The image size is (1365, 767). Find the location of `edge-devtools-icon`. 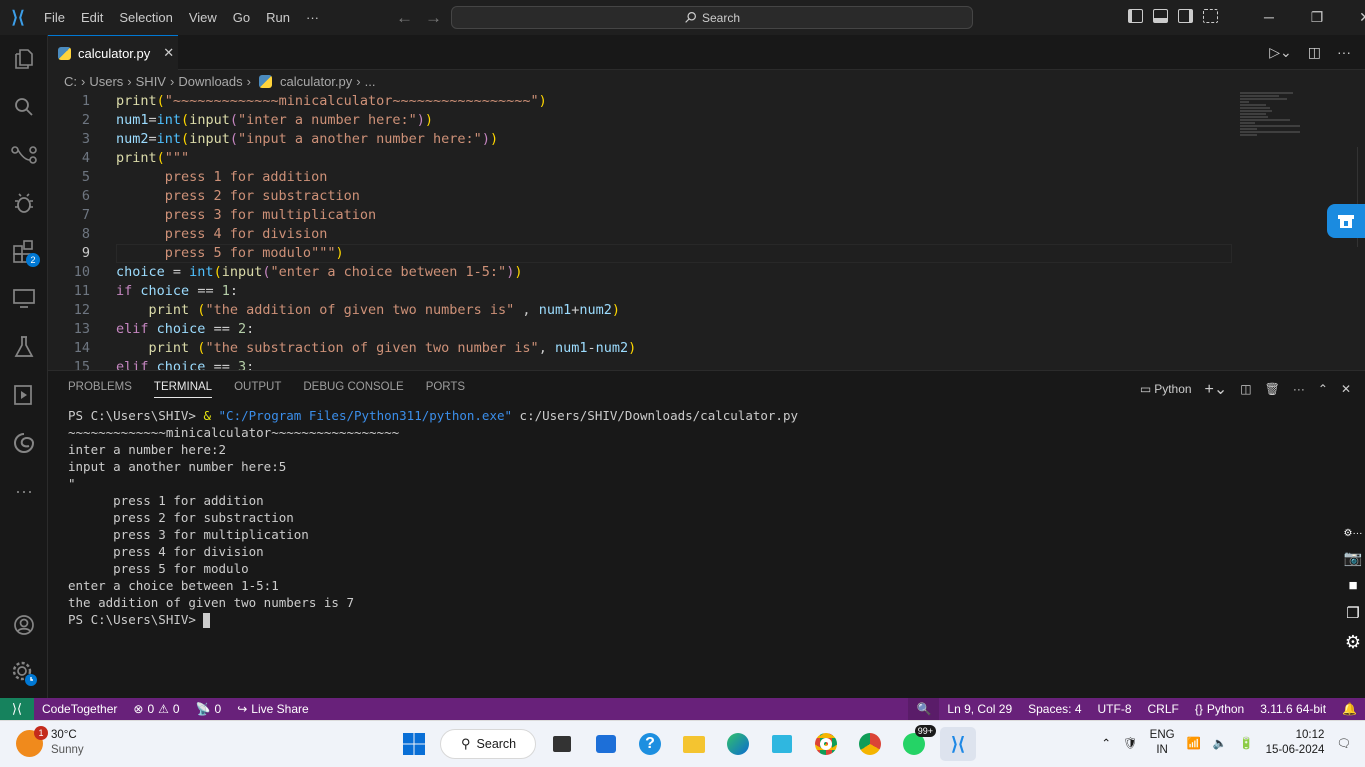

edge-devtools-icon is located at coordinates (24, 443).